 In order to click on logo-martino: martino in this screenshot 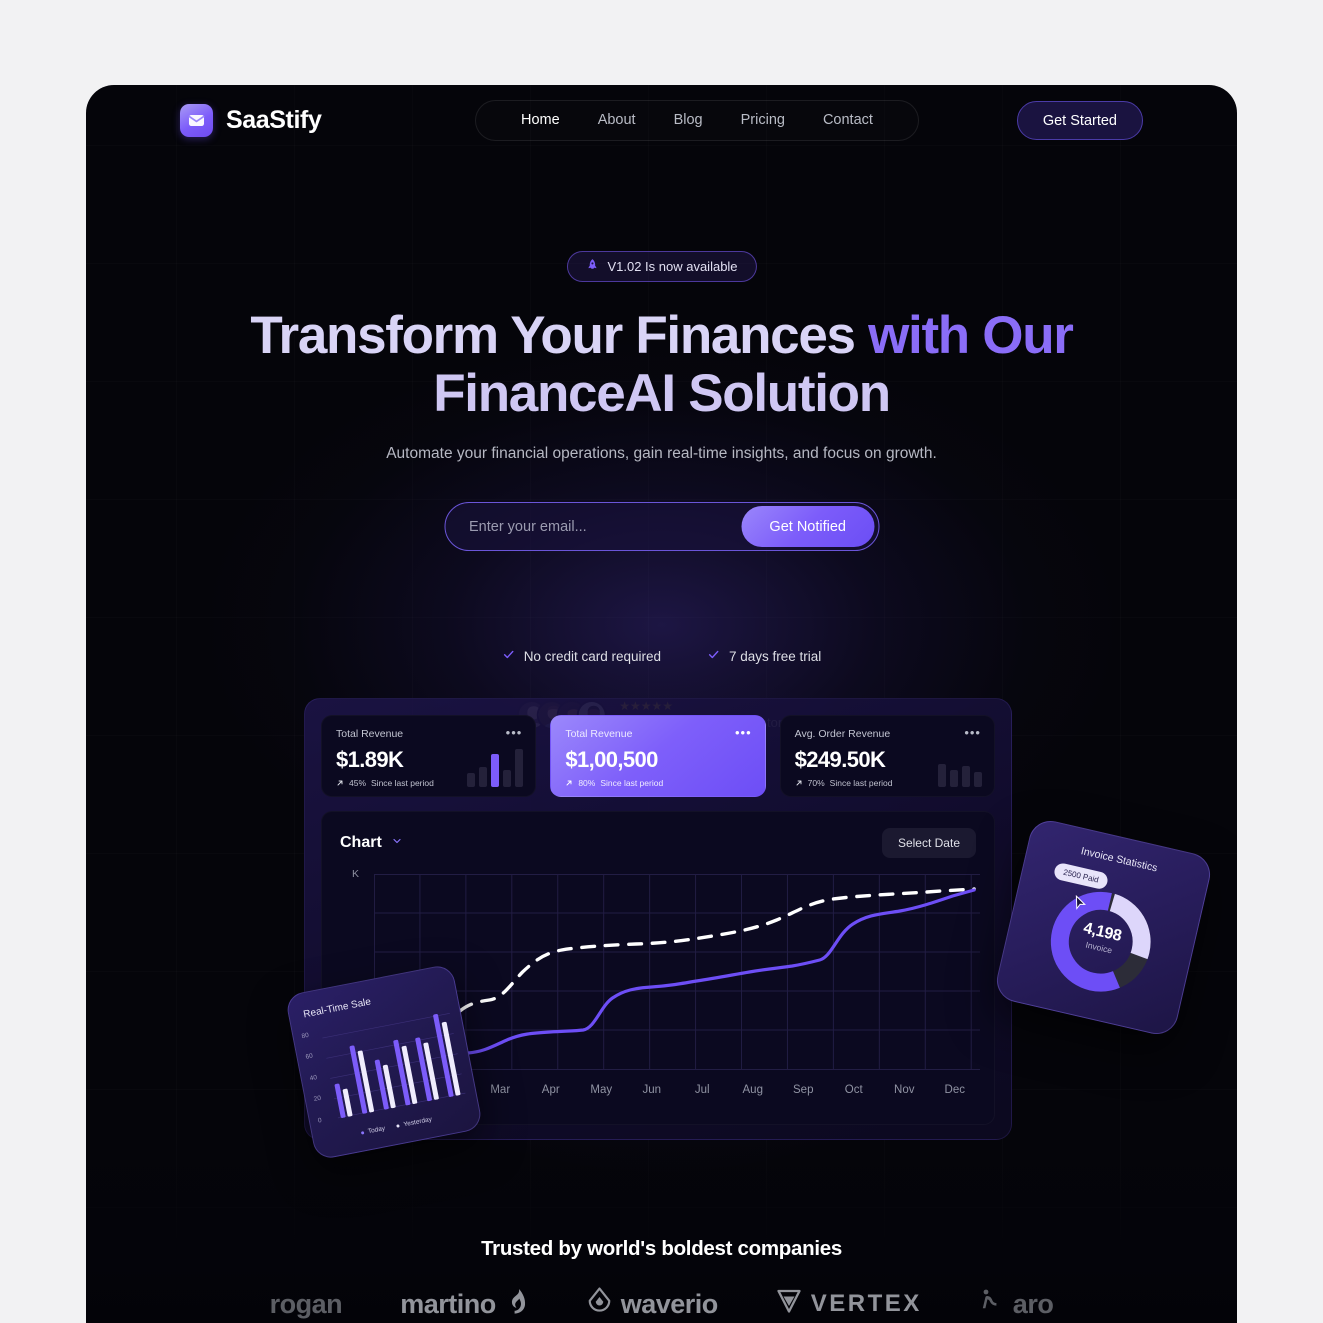, I will do `click(464, 1304)`.